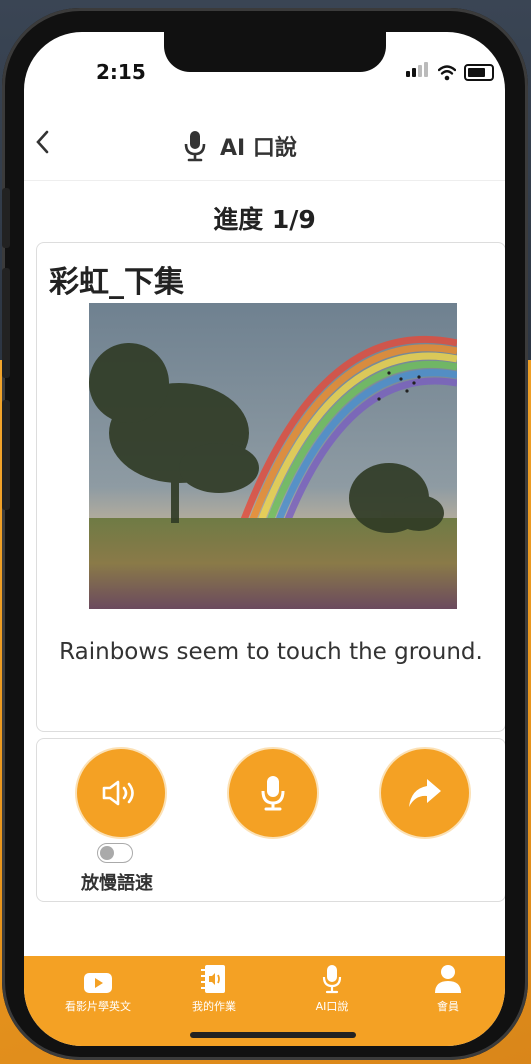 Image resolution: width=531 pixels, height=1064 pixels. What do you see at coordinates (98, 1006) in the screenshot?
I see `tab-label: 看影片學英文` at bounding box center [98, 1006].